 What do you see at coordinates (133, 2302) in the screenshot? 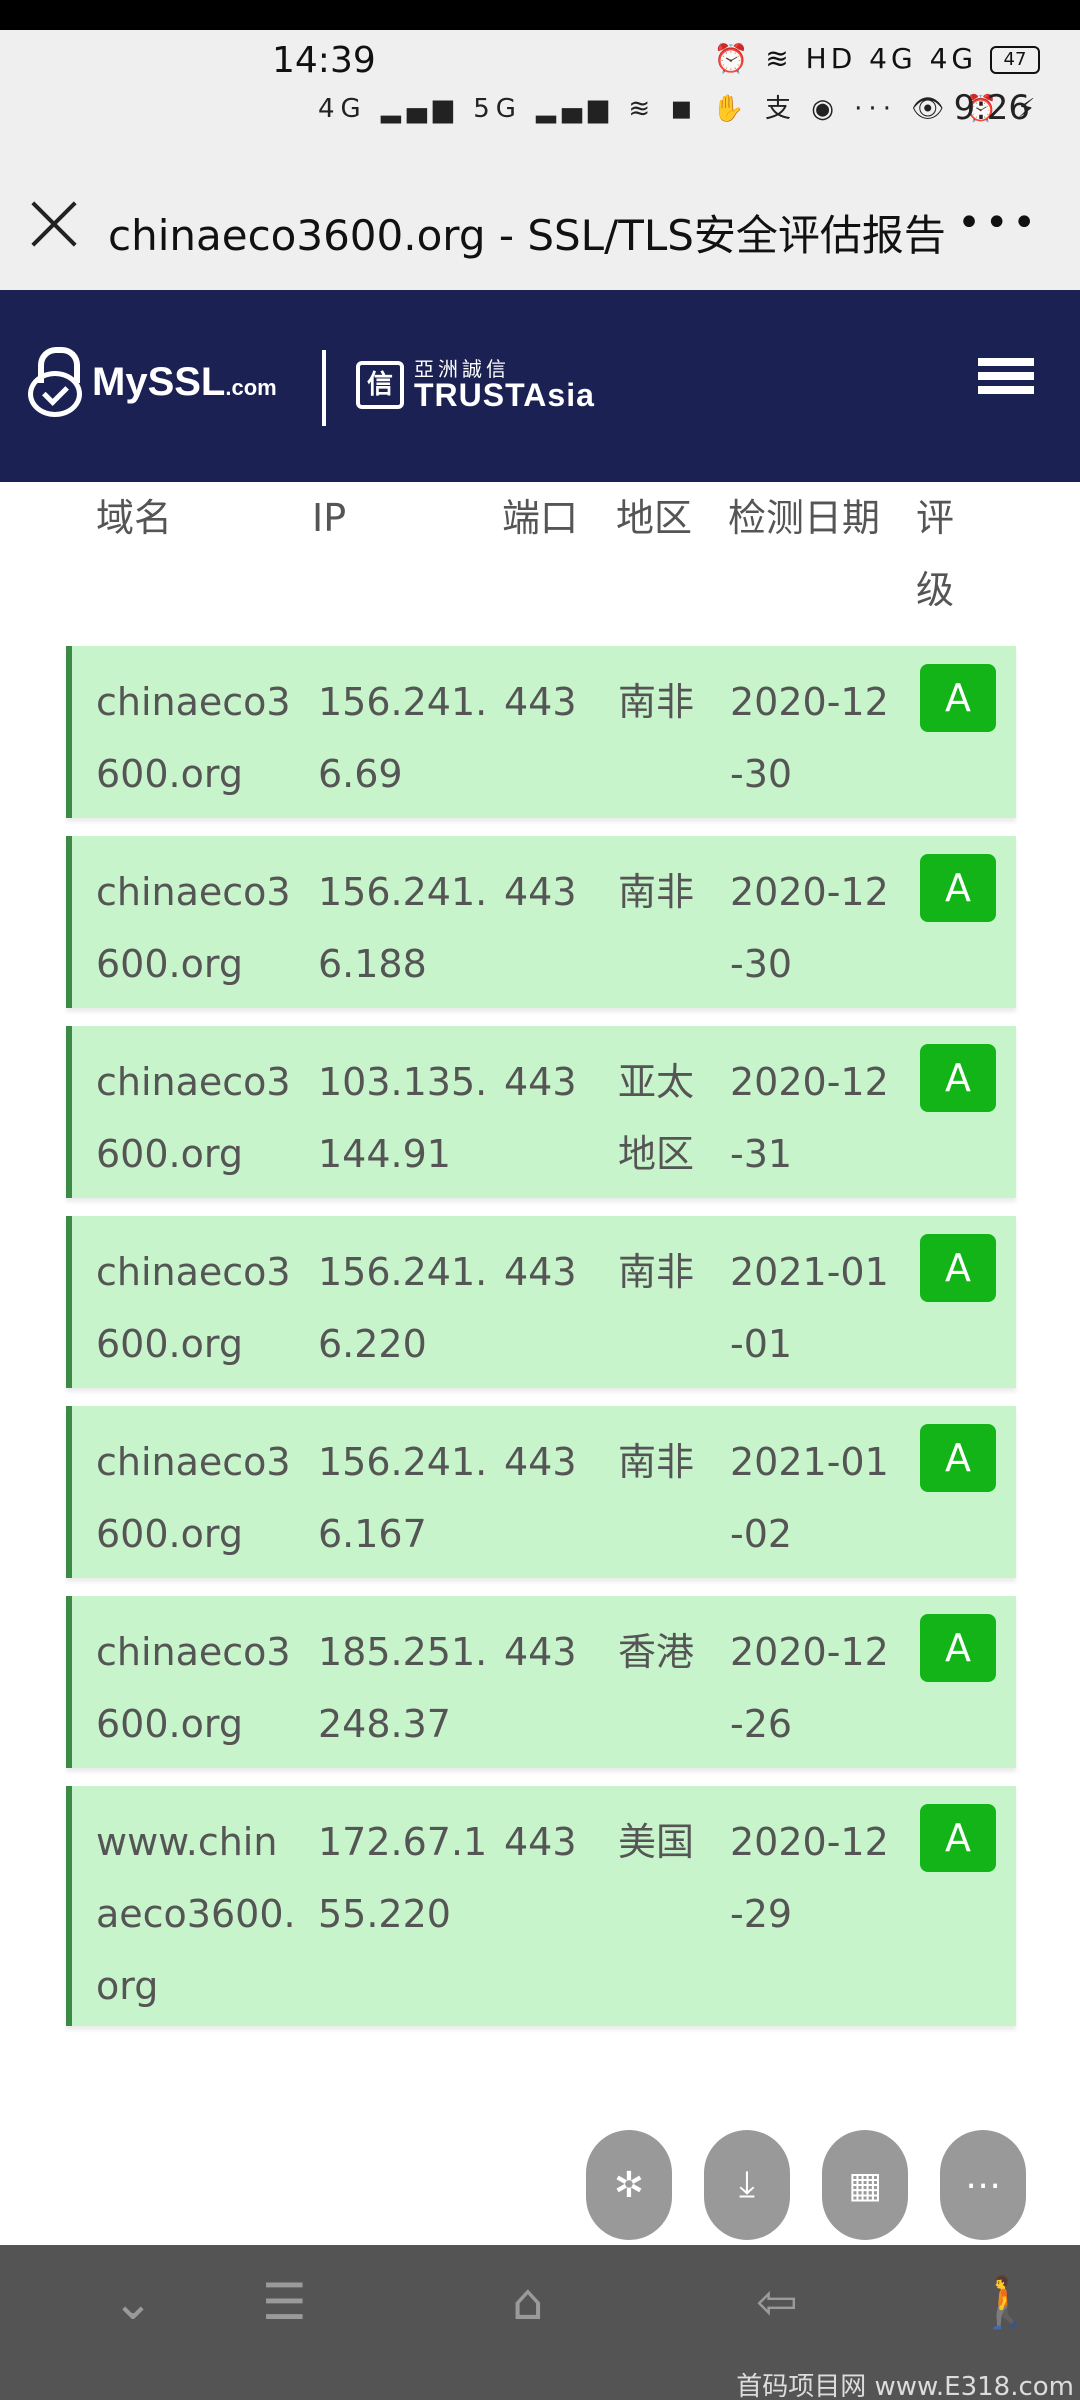
I see `nav-back-chevron-icon: ⌄` at bounding box center [133, 2302].